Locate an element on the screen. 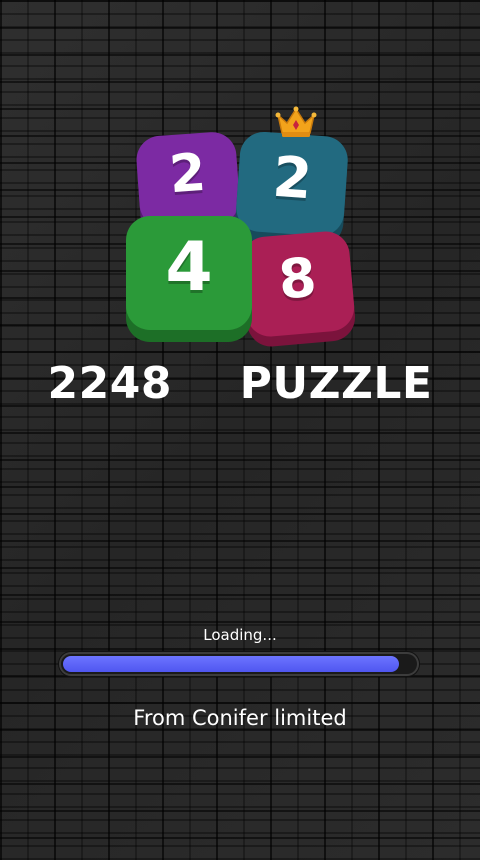 The height and width of the screenshot is (860, 480). developer-credit: From Conifer limited is located at coordinates (240, 718).